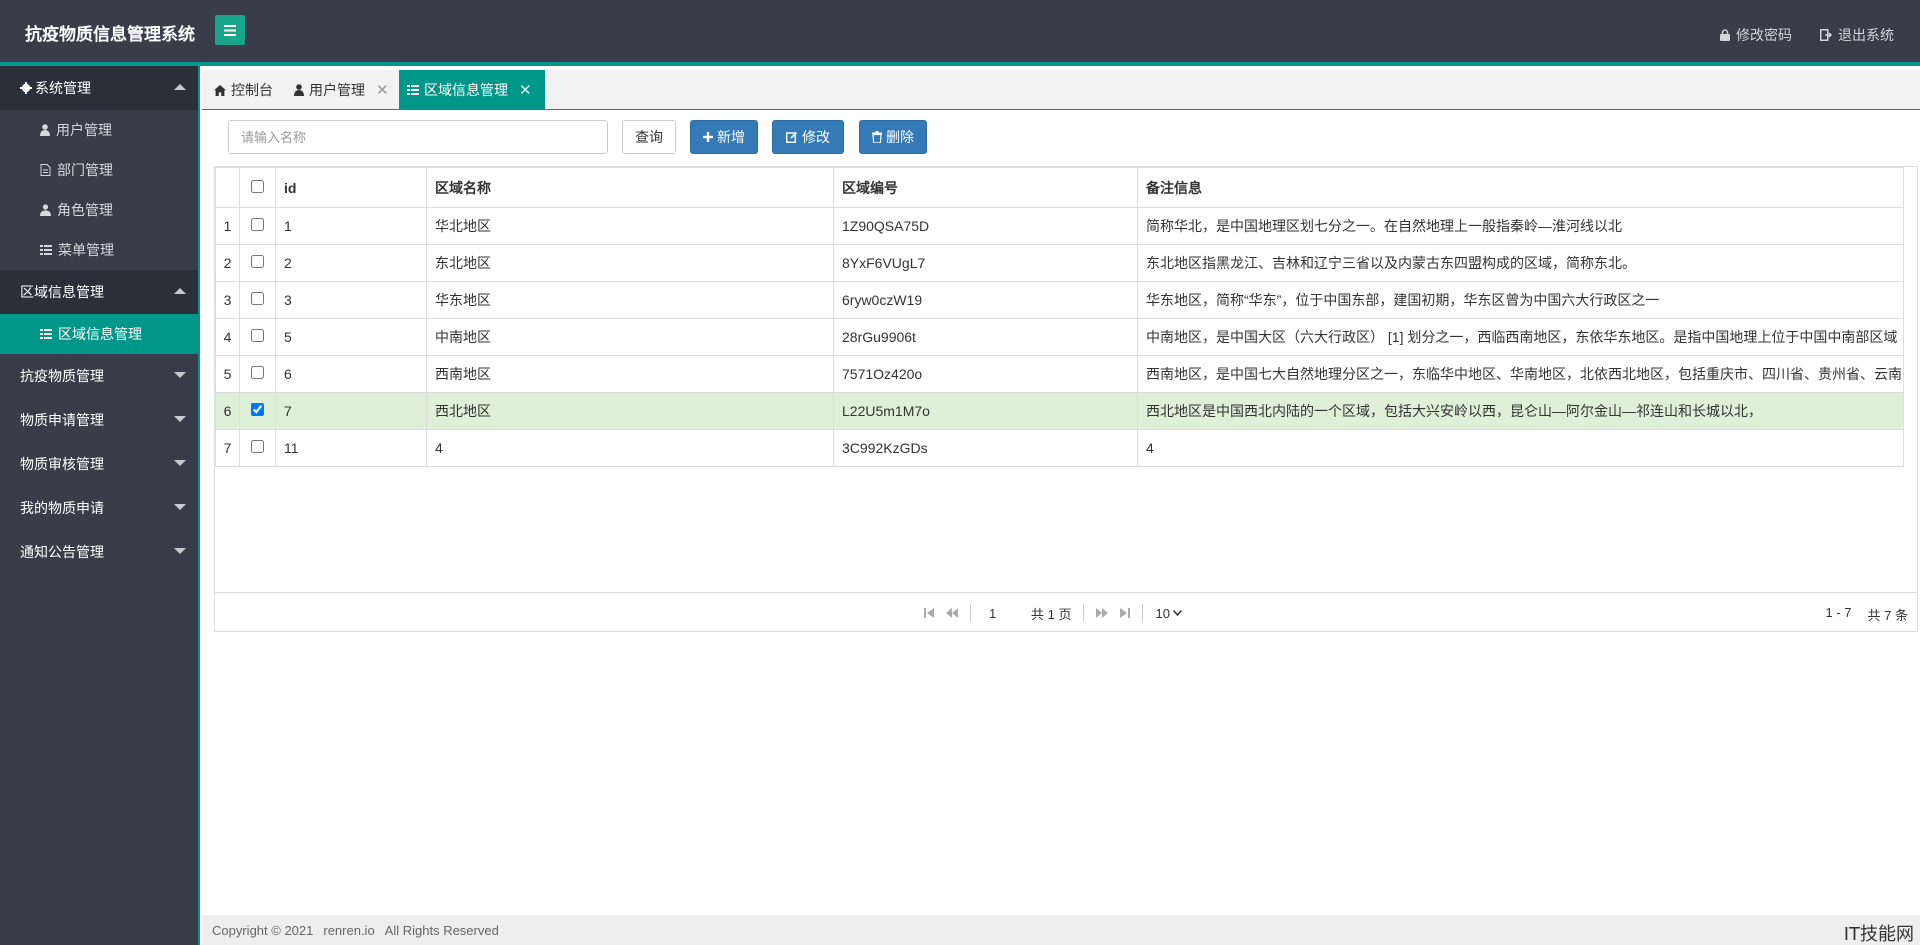 The height and width of the screenshot is (945, 1920). I want to click on row-number: 6, so click(227, 411).